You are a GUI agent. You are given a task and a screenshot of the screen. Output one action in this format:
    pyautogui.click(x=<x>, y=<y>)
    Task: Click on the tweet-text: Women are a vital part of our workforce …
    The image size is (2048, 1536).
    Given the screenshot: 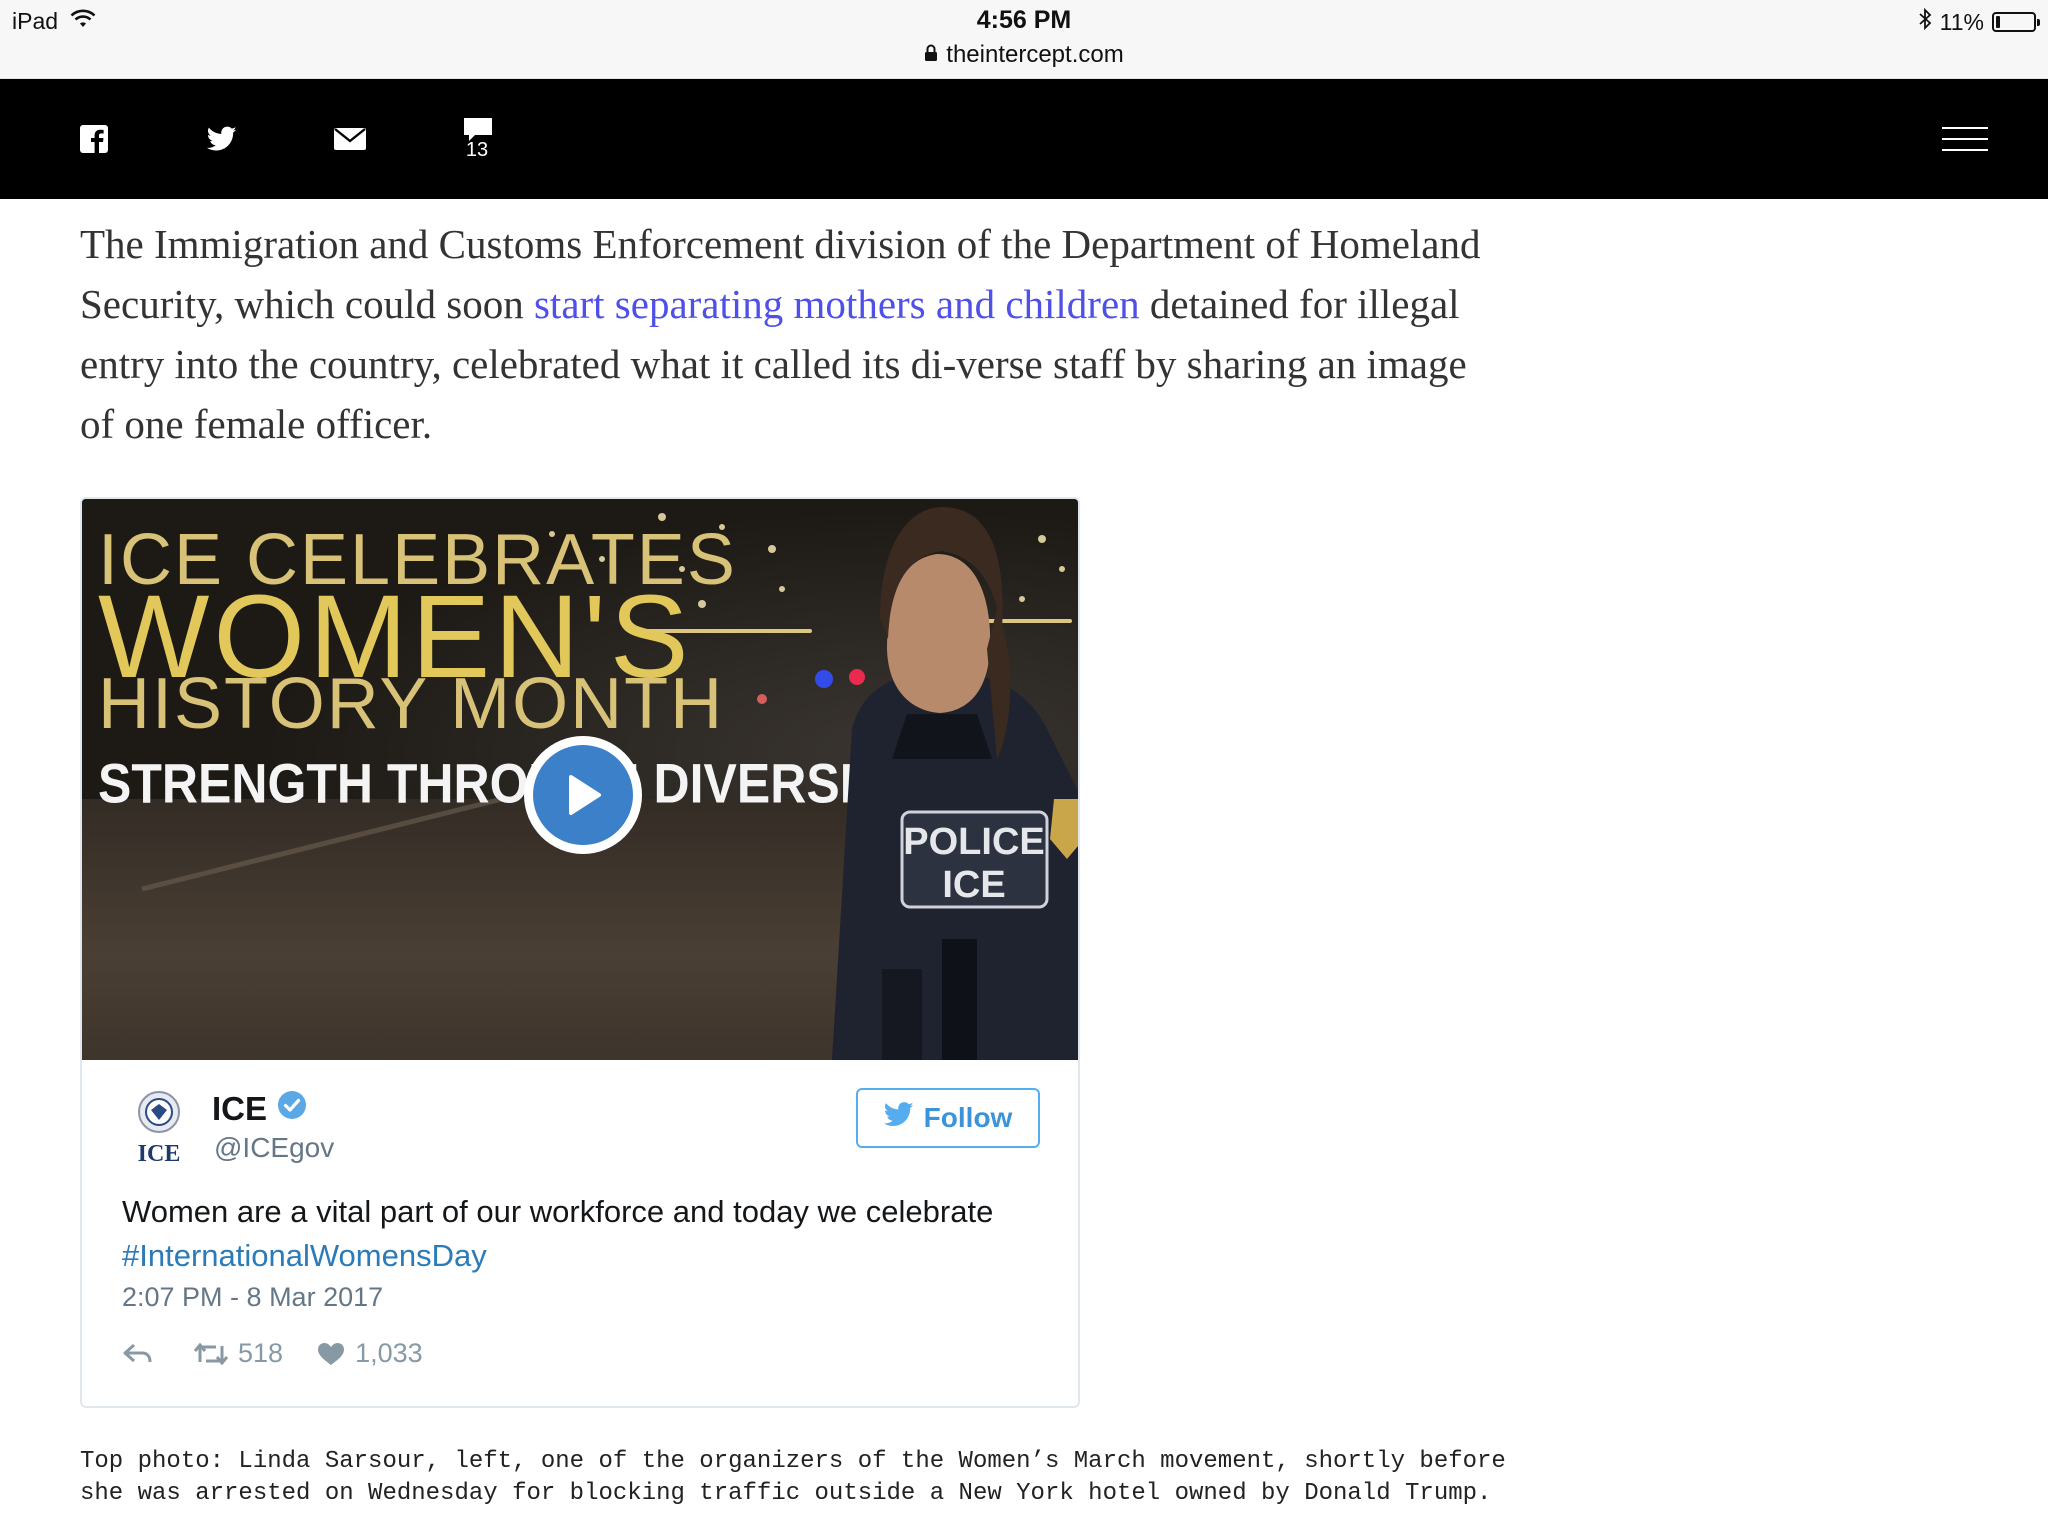 What is the action you would take?
    pyautogui.click(x=582, y=1234)
    